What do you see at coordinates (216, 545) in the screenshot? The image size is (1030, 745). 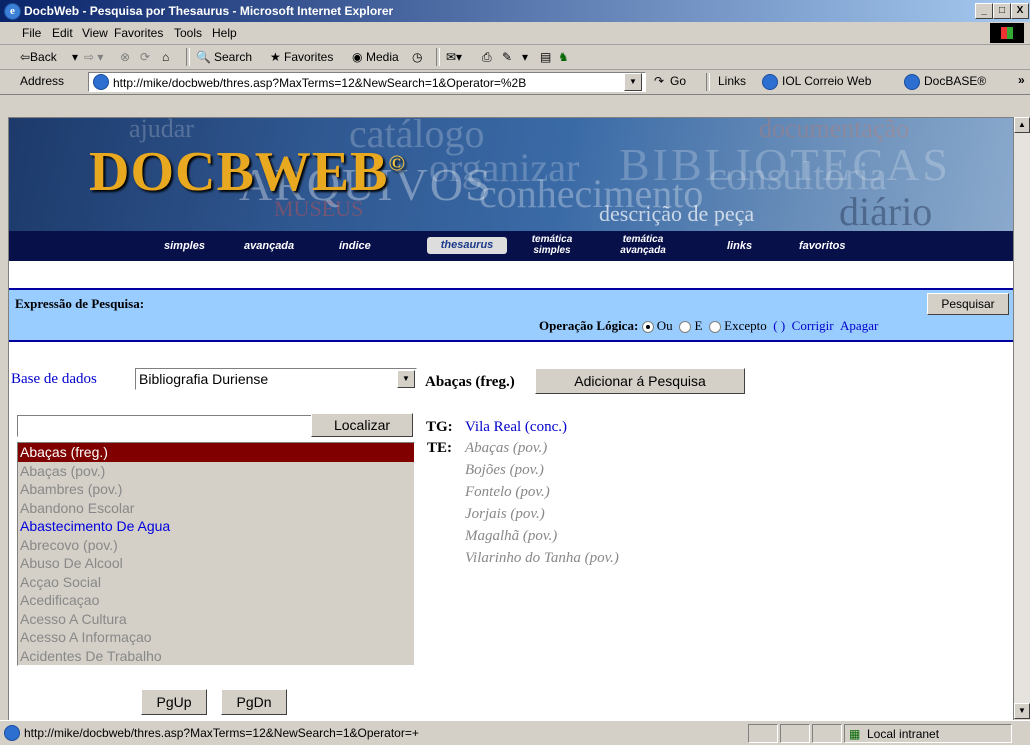 I see `term-list-item: Abrecovo (pov.)` at bounding box center [216, 545].